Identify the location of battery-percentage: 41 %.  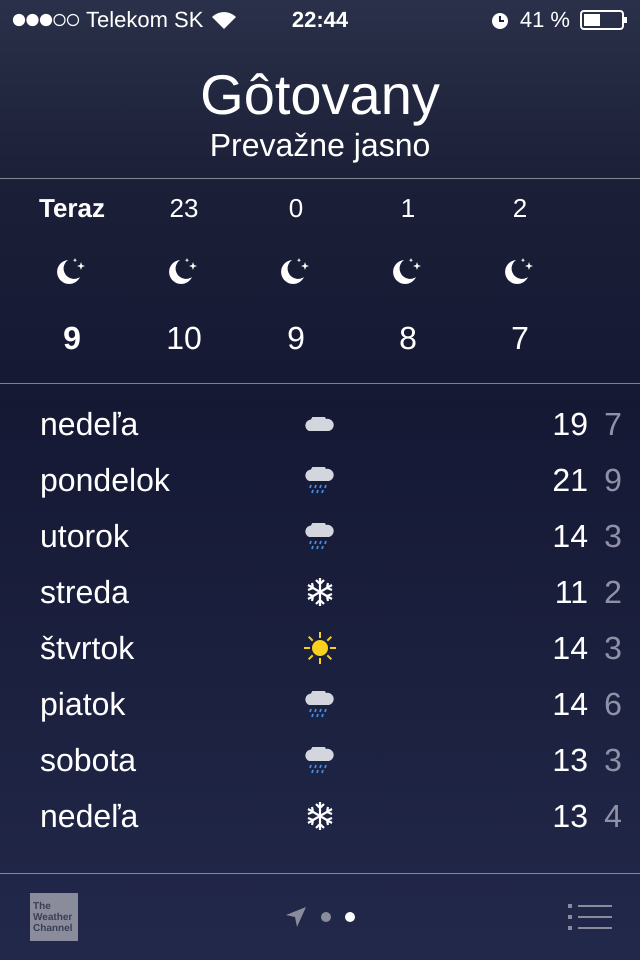
(545, 20).